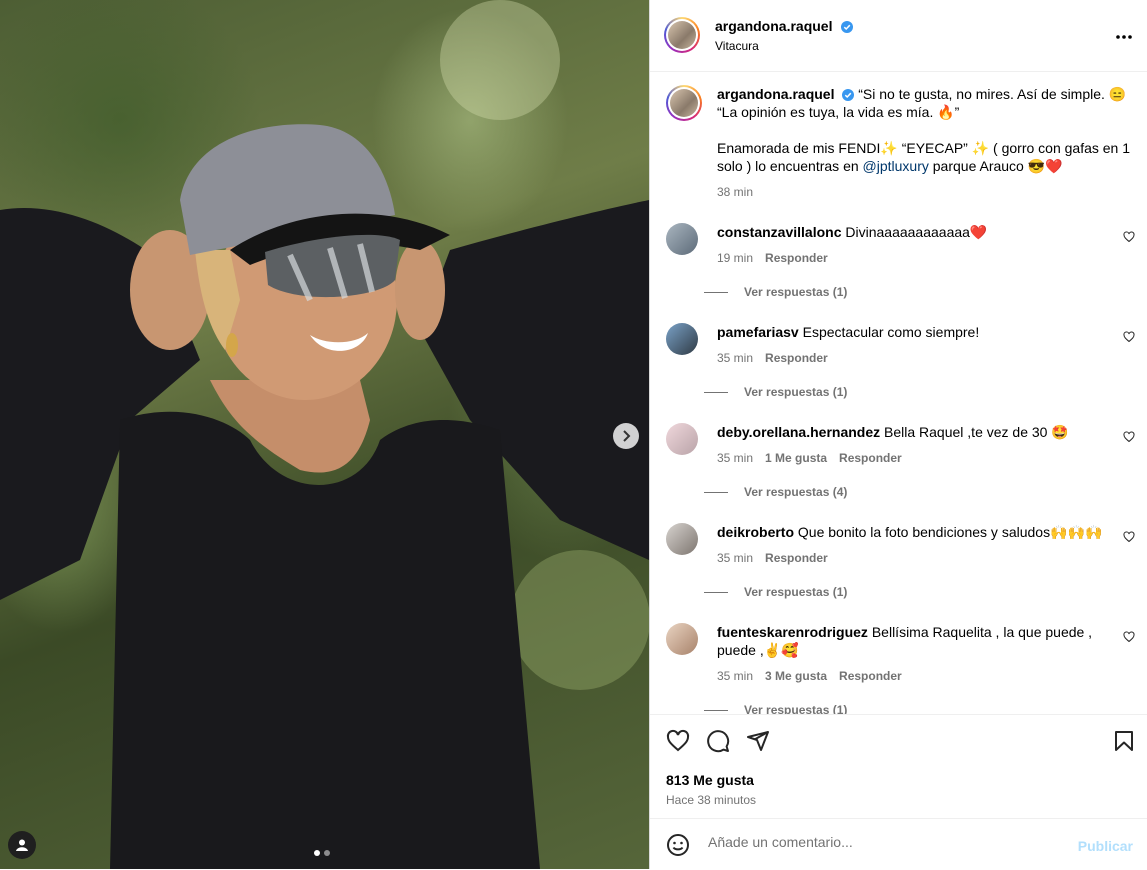 Image resolution: width=1147 pixels, height=870 pixels. Describe the element at coordinates (995, 166) in the screenshot. I see `caption-text-4: parque Arauco 😎❤️` at that location.